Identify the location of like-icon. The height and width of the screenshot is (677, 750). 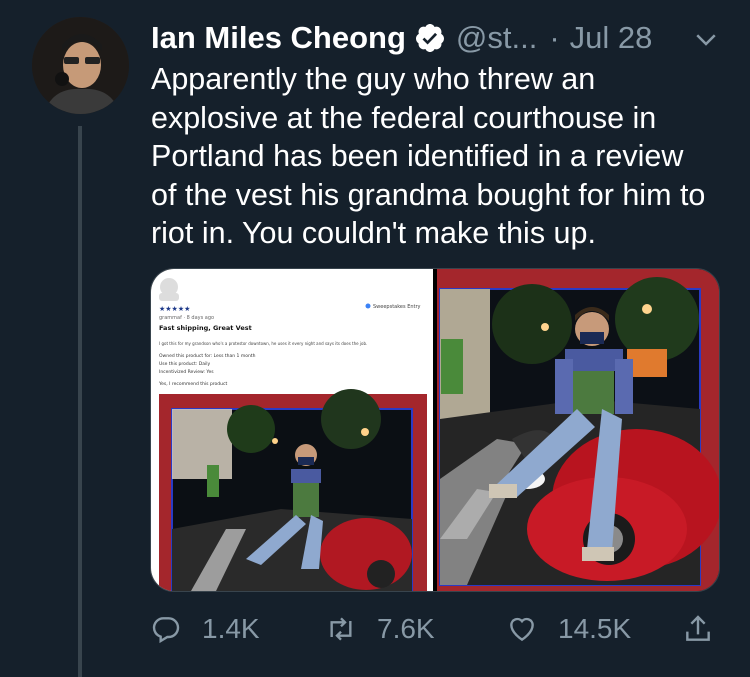
(522, 629).